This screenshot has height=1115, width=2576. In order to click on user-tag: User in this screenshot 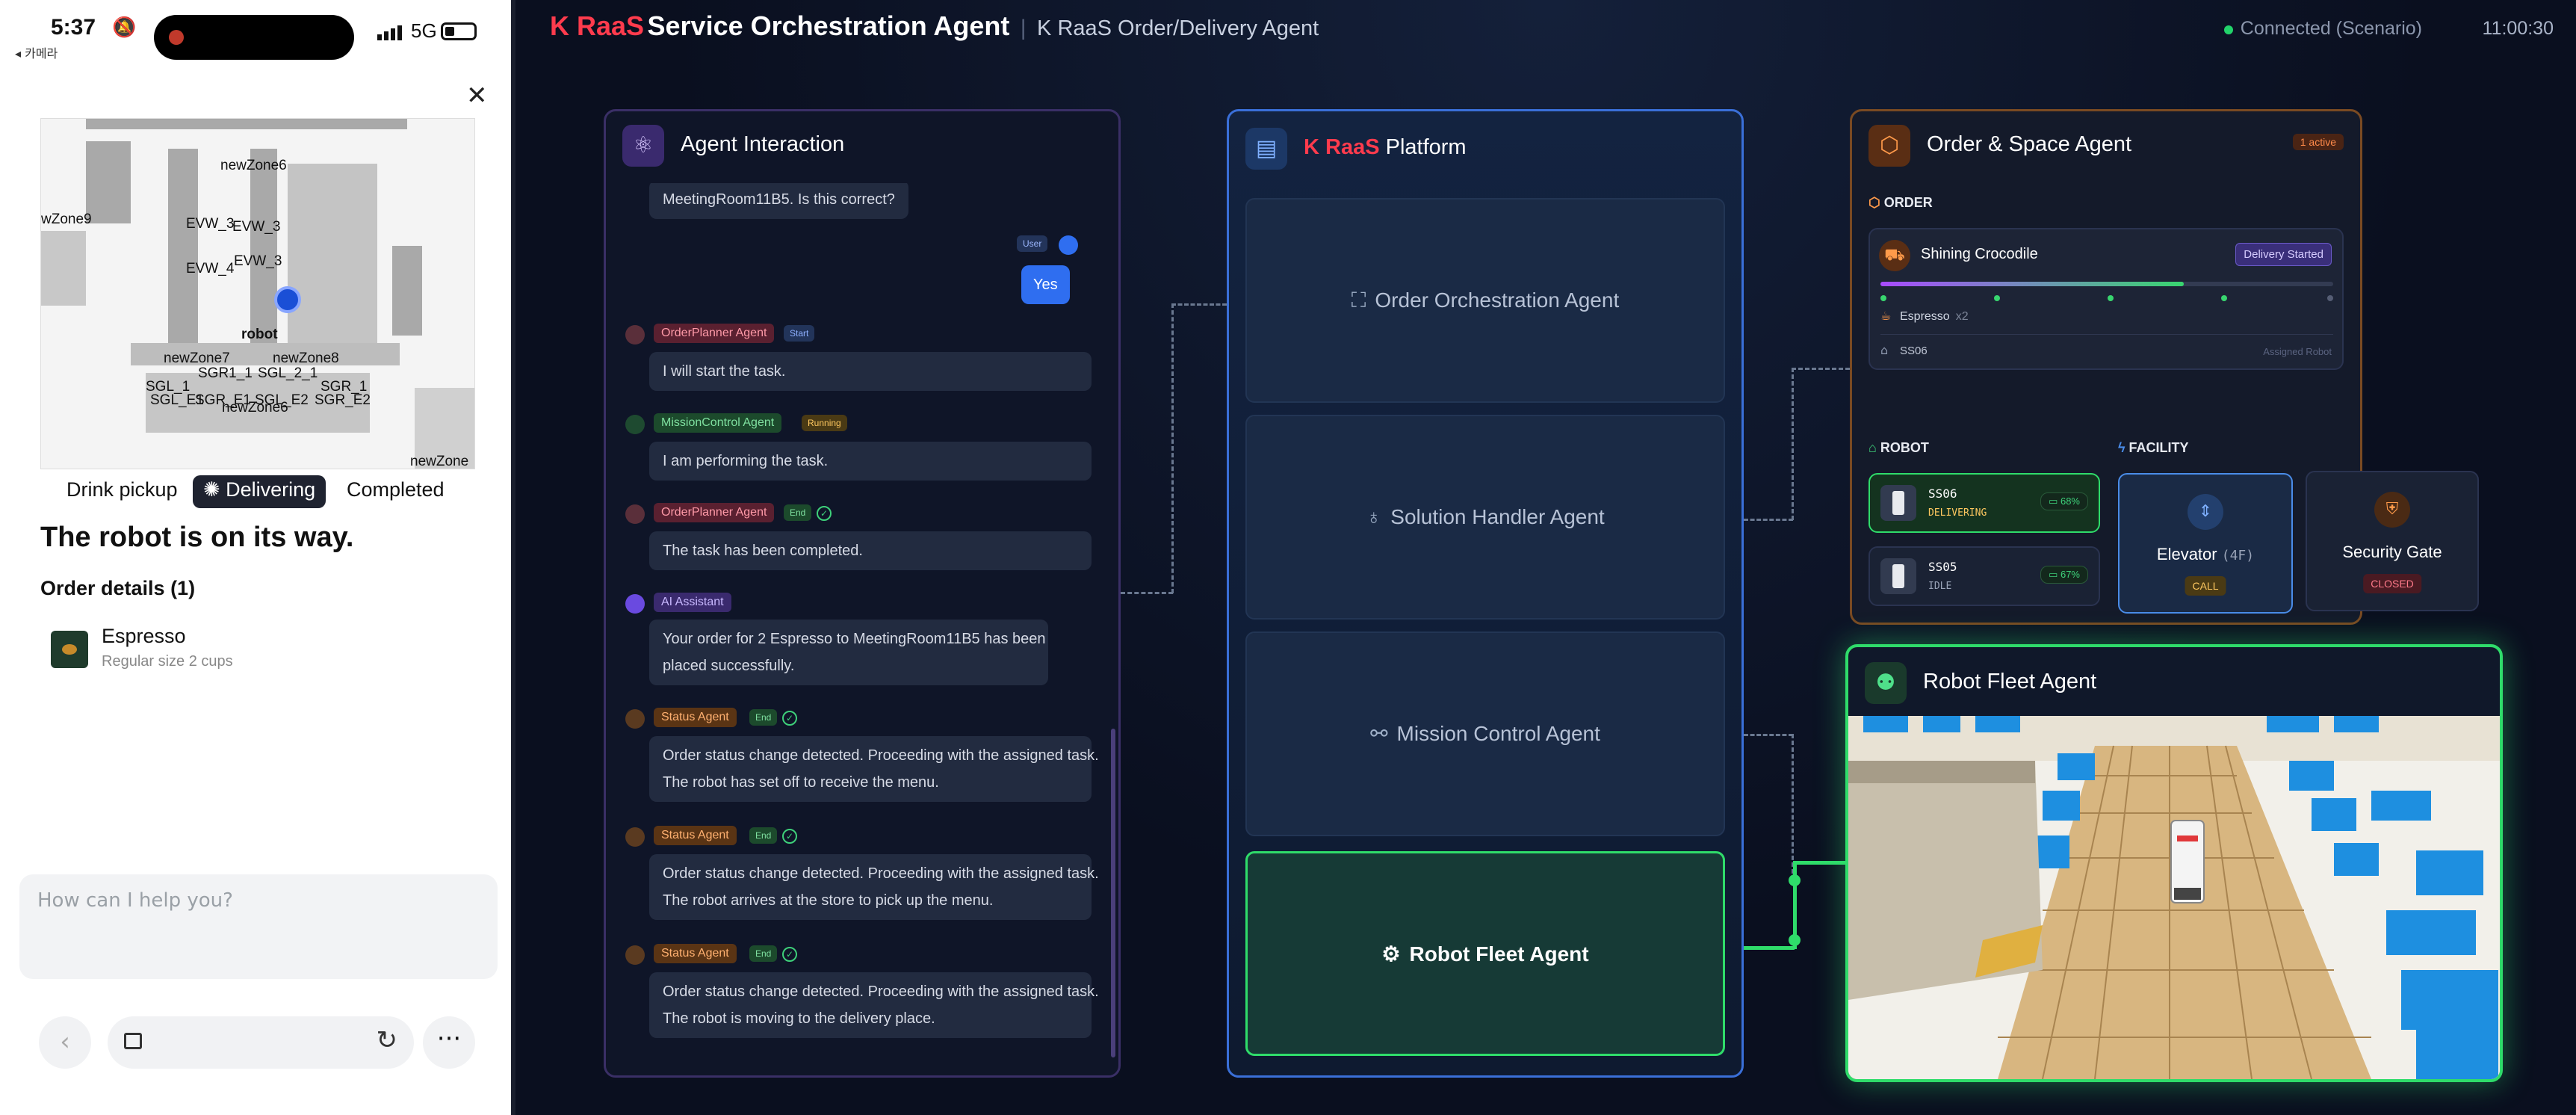, I will do `click(1032, 243)`.